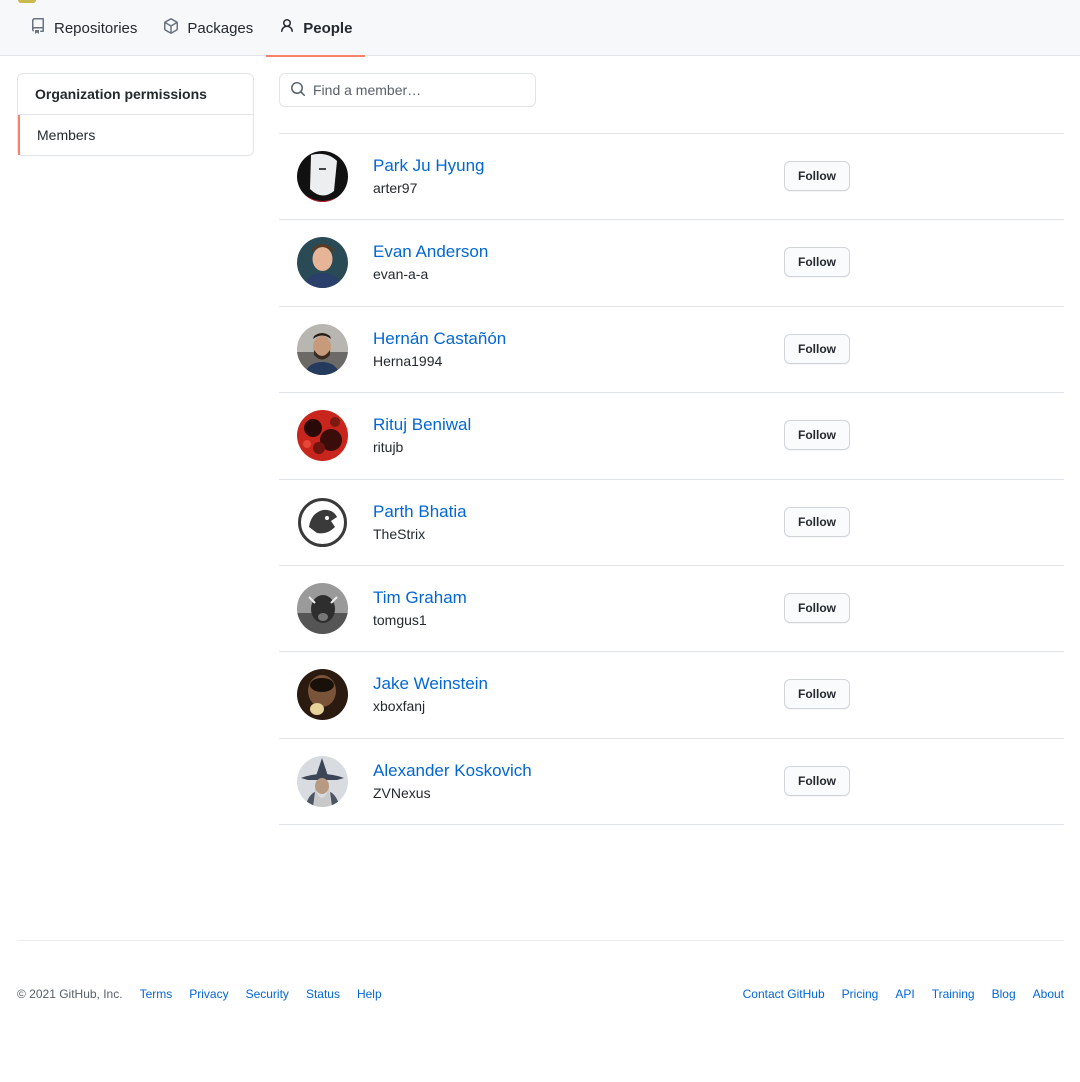 The image size is (1080, 1082). Describe the element at coordinates (784, 994) in the screenshot. I see `footer-link-contact: Contact GitHub` at that location.